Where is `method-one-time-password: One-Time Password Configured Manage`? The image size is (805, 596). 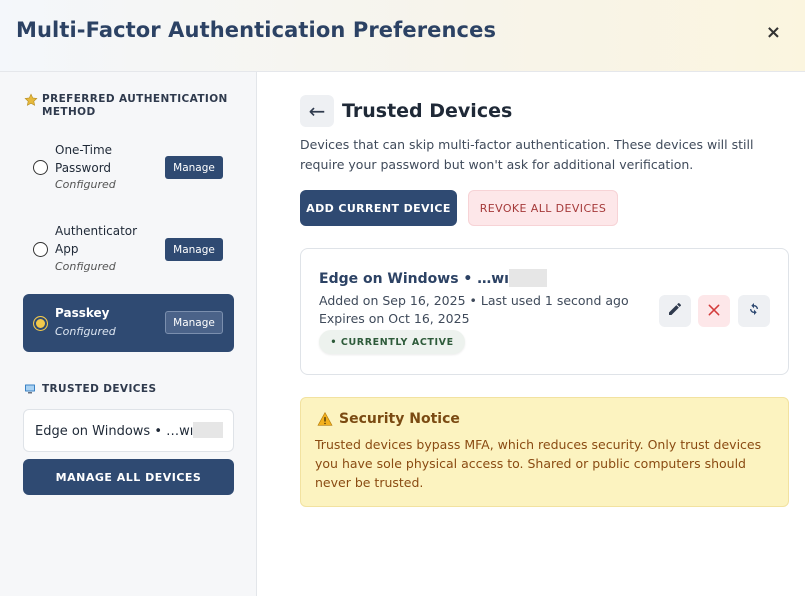
method-one-time-password: One-Time Password Configured Manage is located at coordinates (128, 167).